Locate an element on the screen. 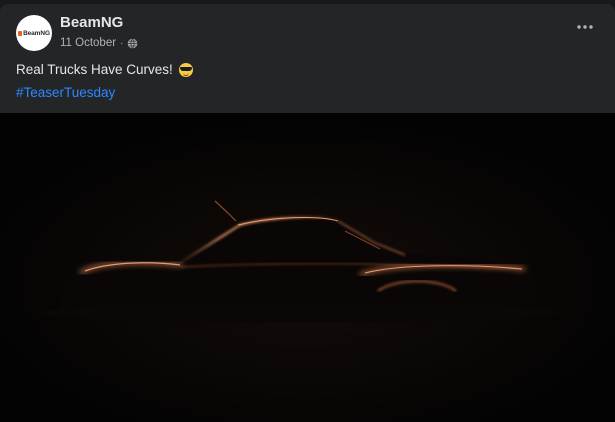 Image resolution: width=615 pixels, height=422 pixels. beamng-logo: BeamNG is located at coordinates (34, 33).